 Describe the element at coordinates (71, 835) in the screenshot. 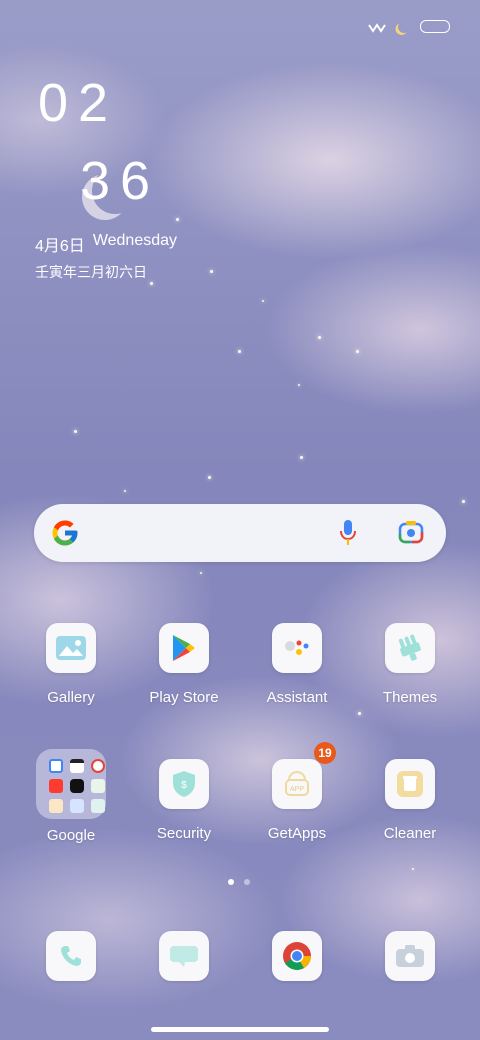

I see `app-label: Google` at that location.